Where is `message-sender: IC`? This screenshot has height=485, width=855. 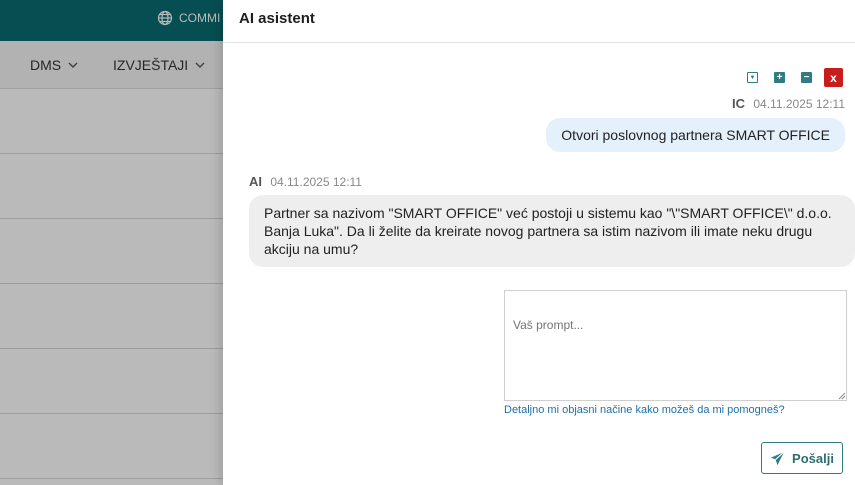
message-sender: IC is located at coordinates (739, 103).